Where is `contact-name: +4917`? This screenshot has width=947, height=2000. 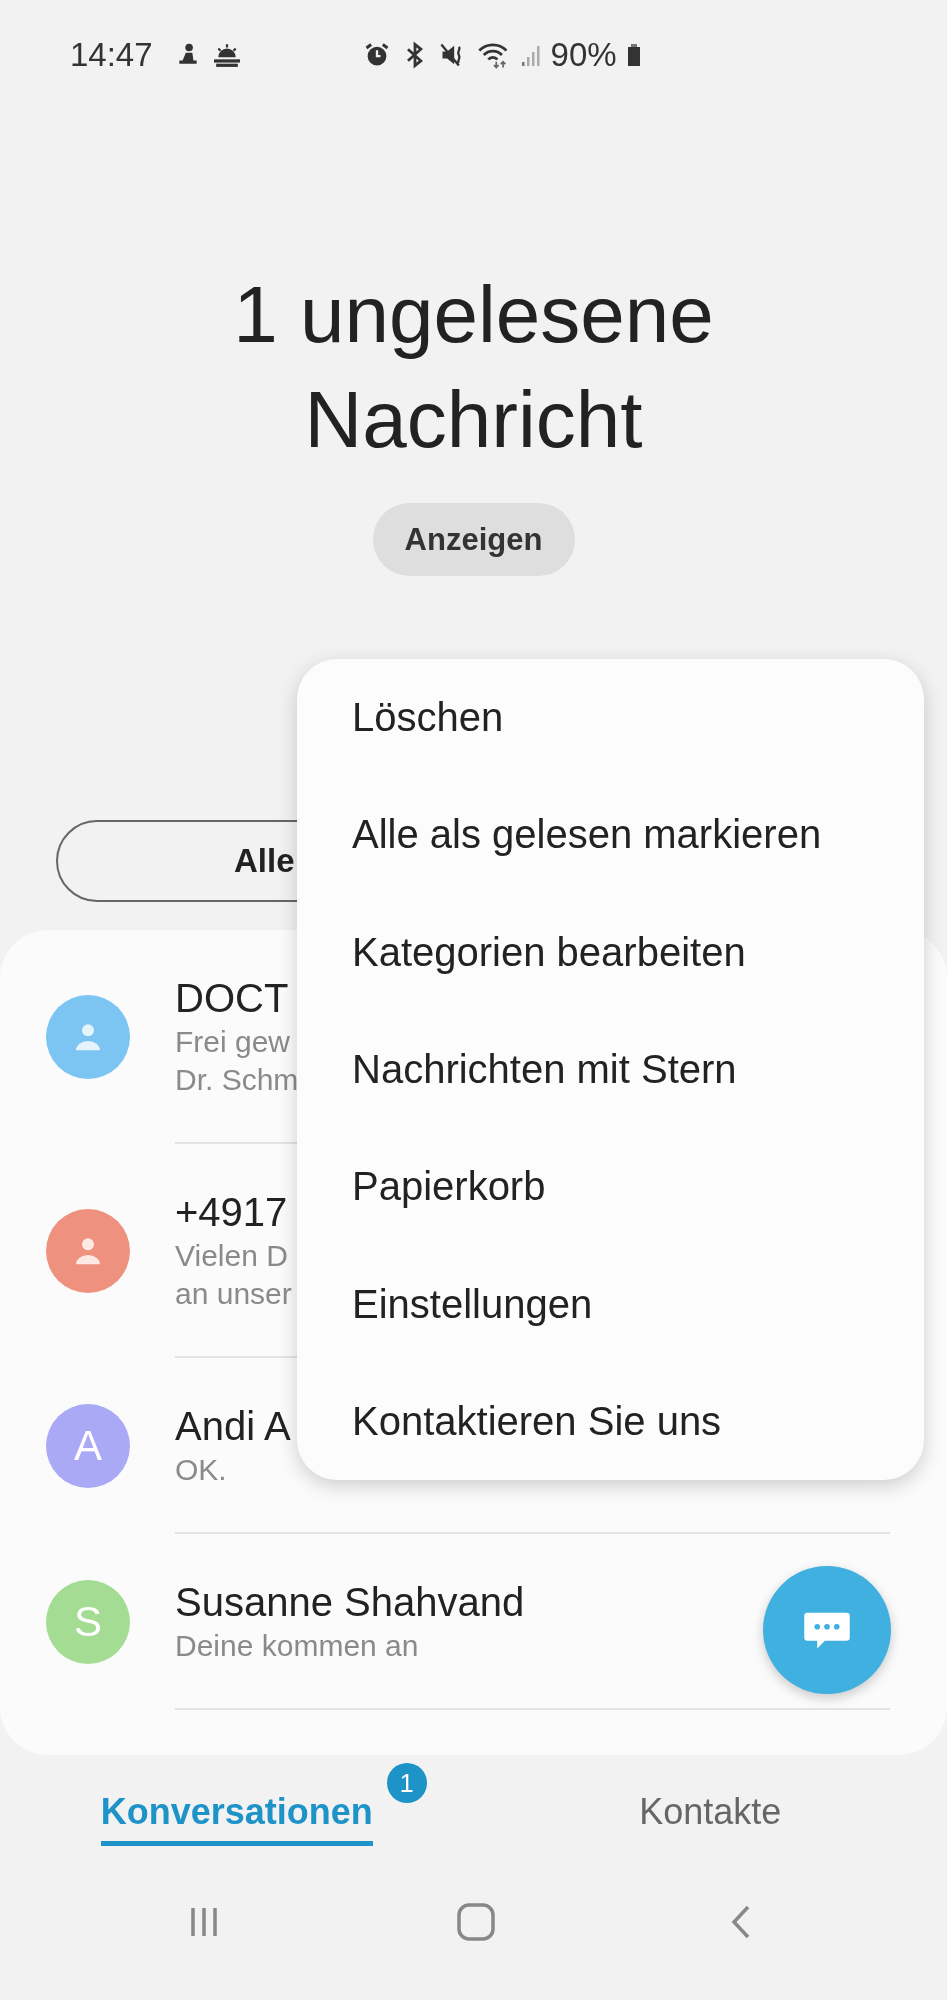 contact-name: +4917 is located at coordinates (231, 1212).